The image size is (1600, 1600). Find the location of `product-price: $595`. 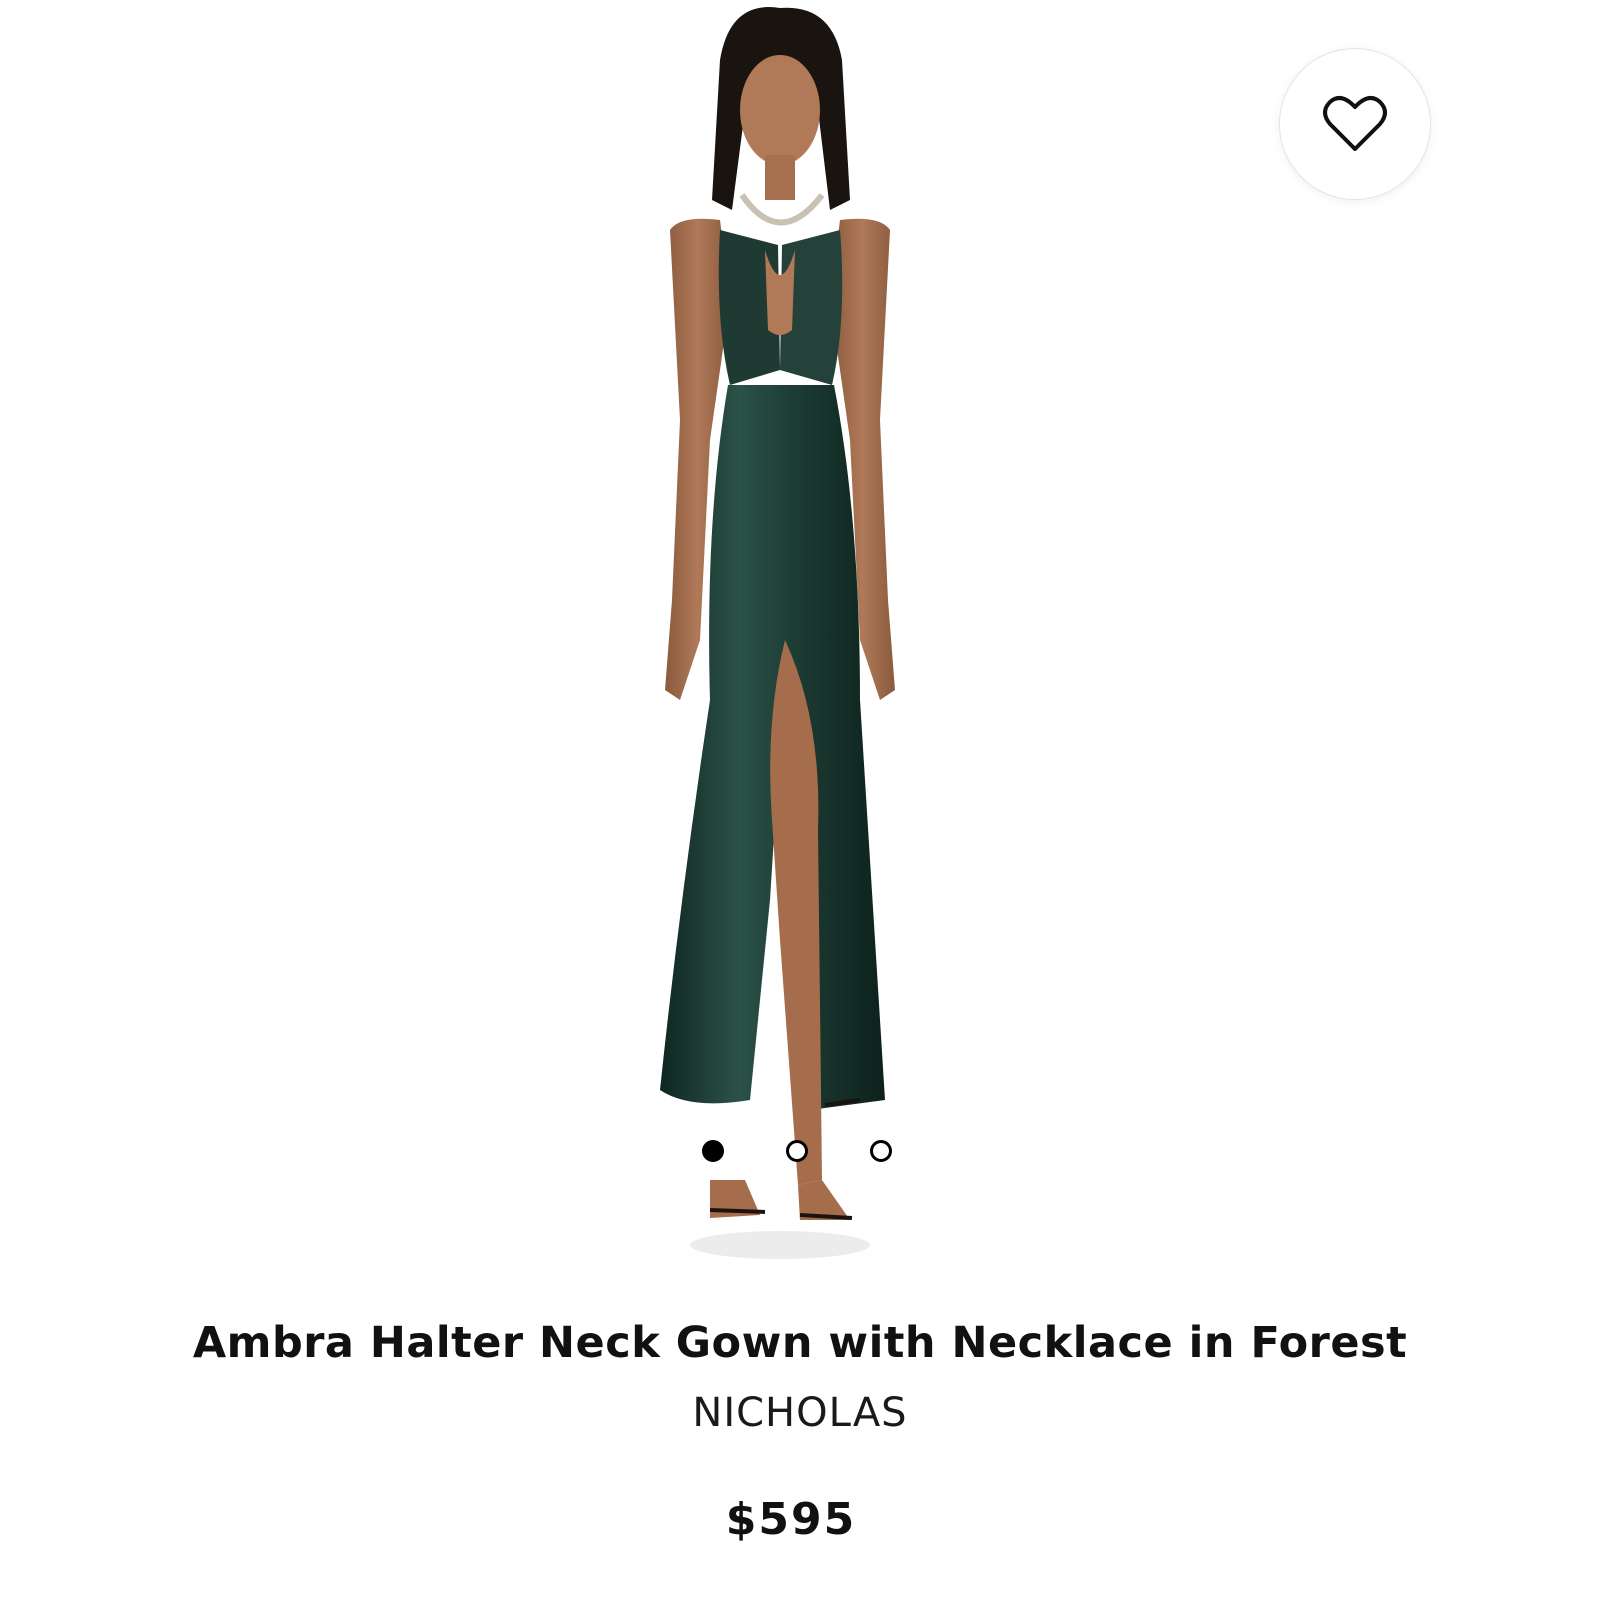

product-price: $595 is located at coordinates (791, 1519).